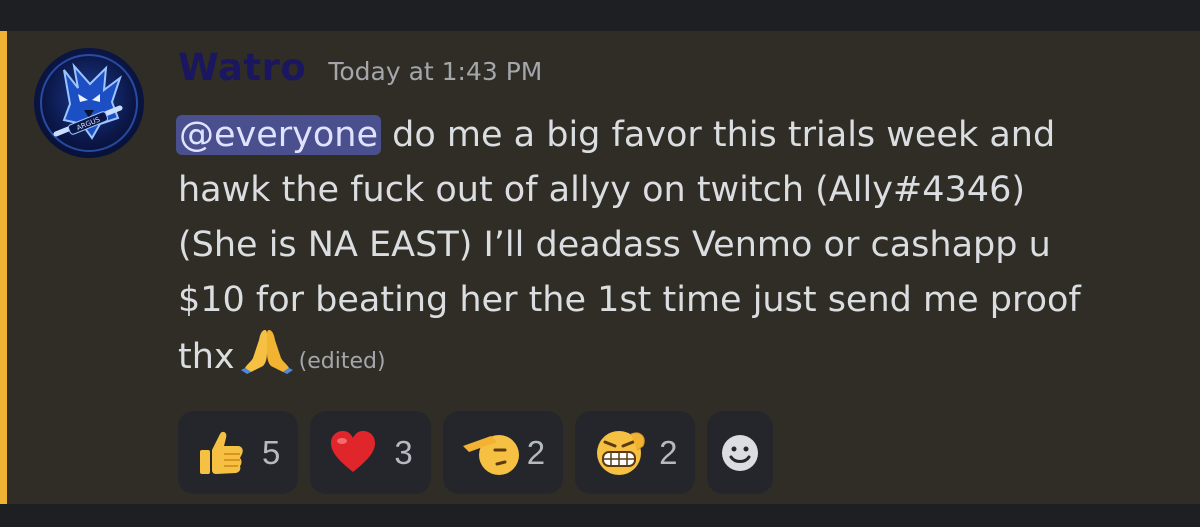 This screenshot has height=527, width=1200. Describe the element at coordinates (271, 452) in the screenshot. I see `reaction-count: 5` at that location.